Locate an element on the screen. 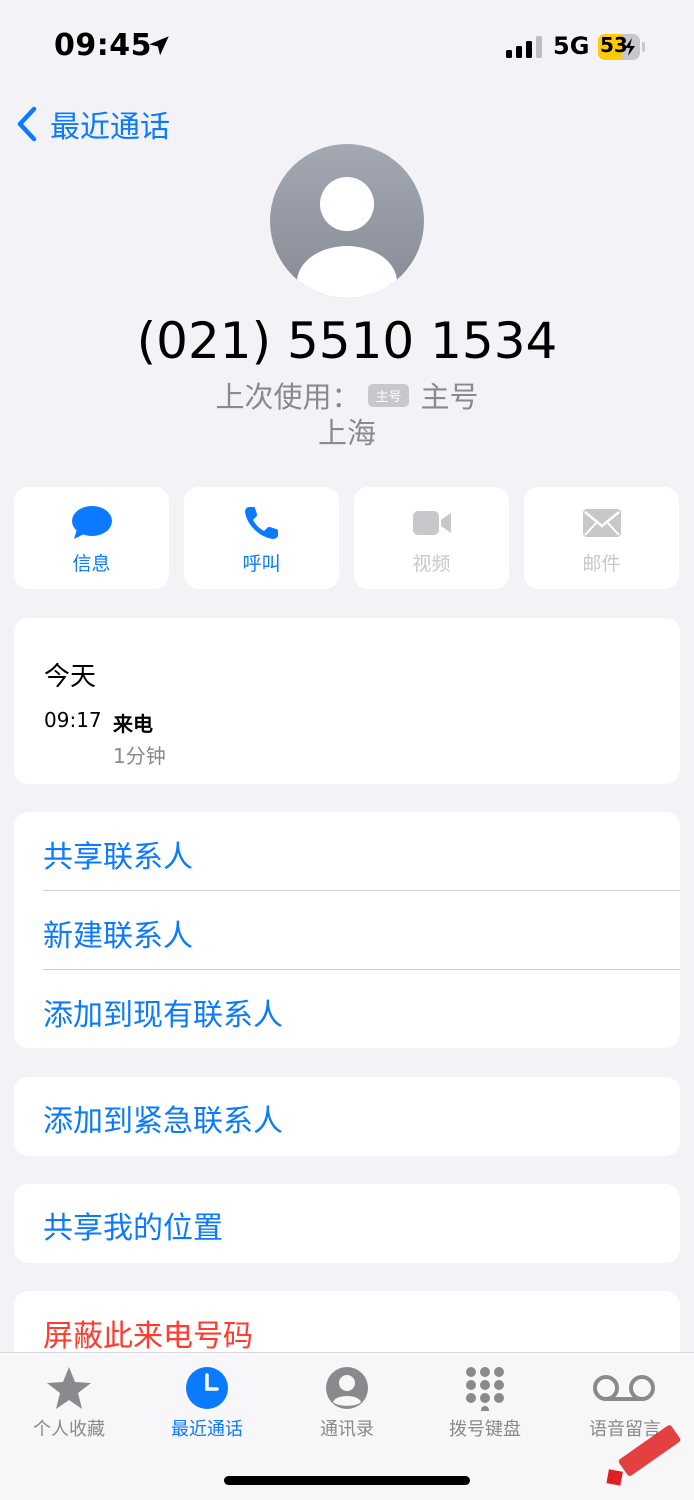  video-icon is located at coordinates (432, 523).